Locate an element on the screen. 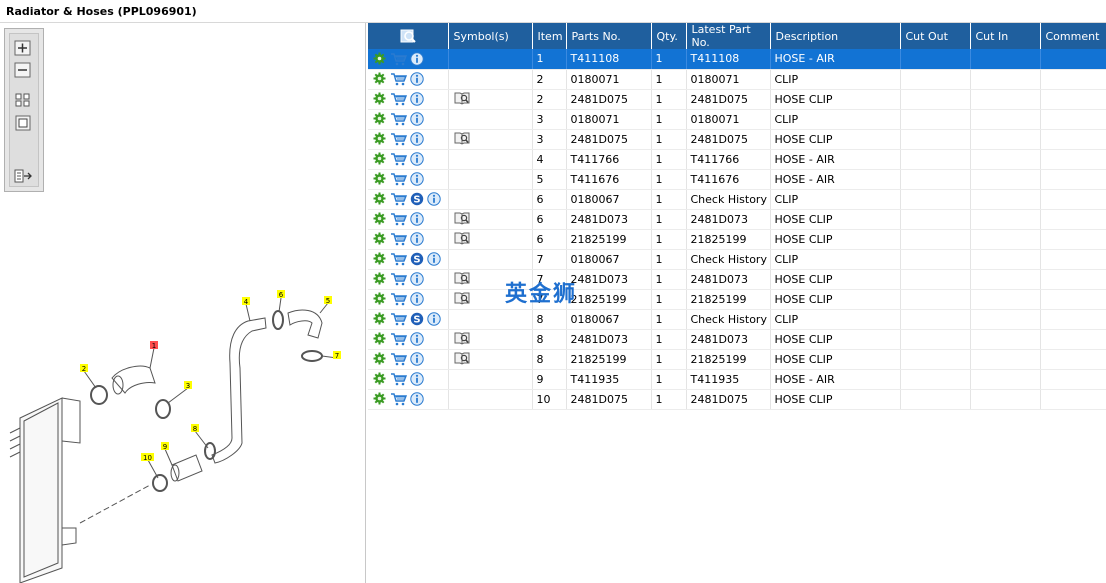  column-header-search is located at coordinates (408, 36).